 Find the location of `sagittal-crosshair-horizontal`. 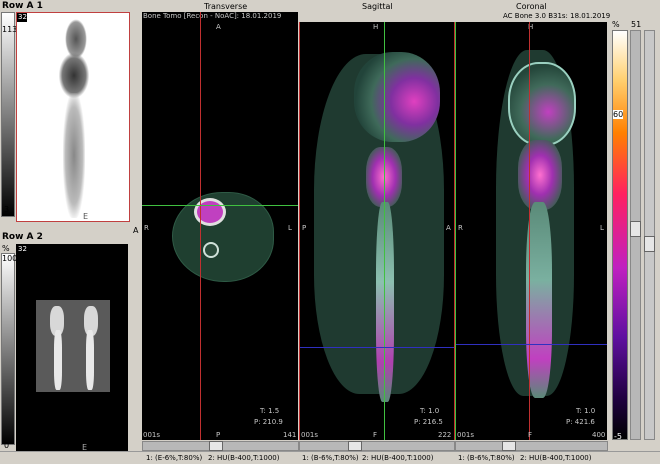

sagittal-crosshair-horizontal is located at coordinates (377, 347).